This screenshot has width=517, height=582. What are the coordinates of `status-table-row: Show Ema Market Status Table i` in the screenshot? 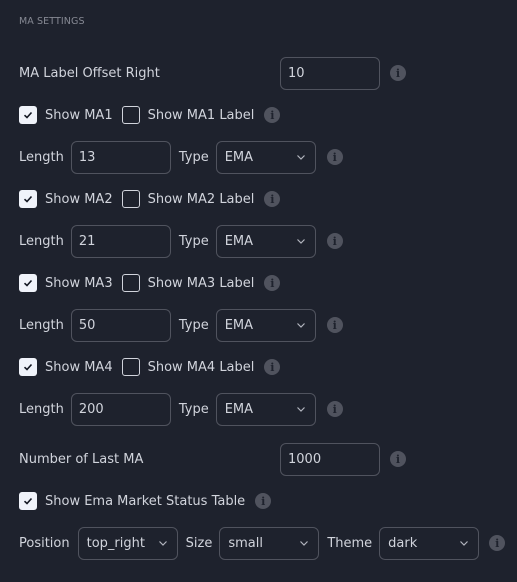 It's located at (145, 501).